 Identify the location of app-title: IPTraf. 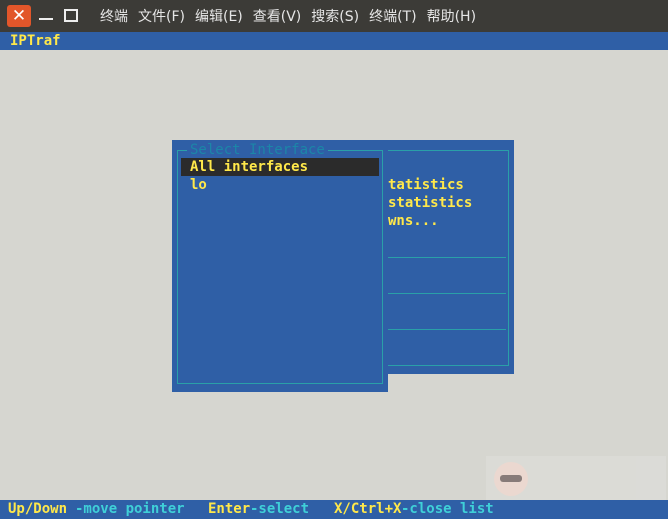
(35, 41).